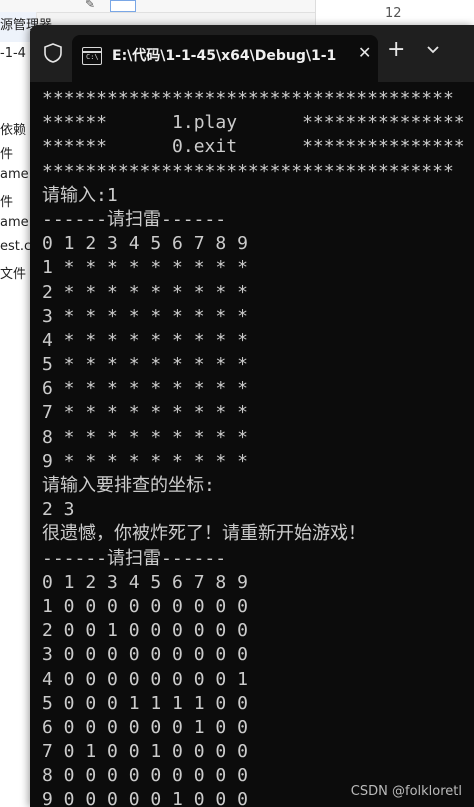 This screenshot has height=807, width=474. Describe the element at coordinates (58, 510) in the screenshot. I see `console-line: 2 3` at that location.